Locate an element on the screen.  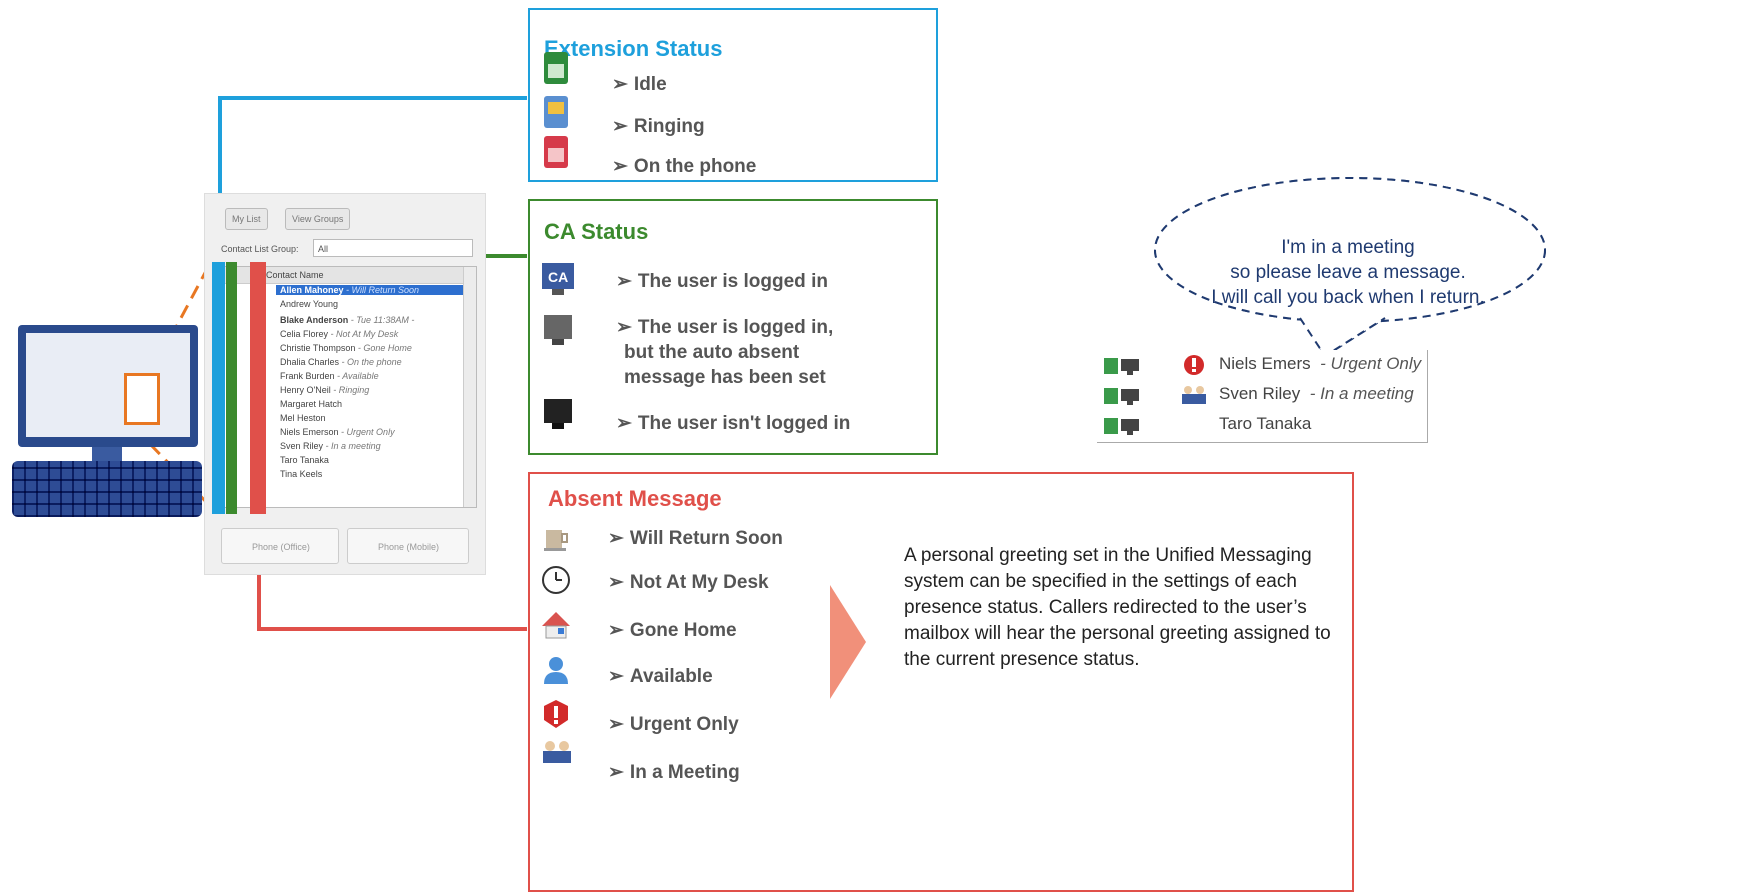
extension-status-item: ➢ On the phone is located at coordinates (684, 166).